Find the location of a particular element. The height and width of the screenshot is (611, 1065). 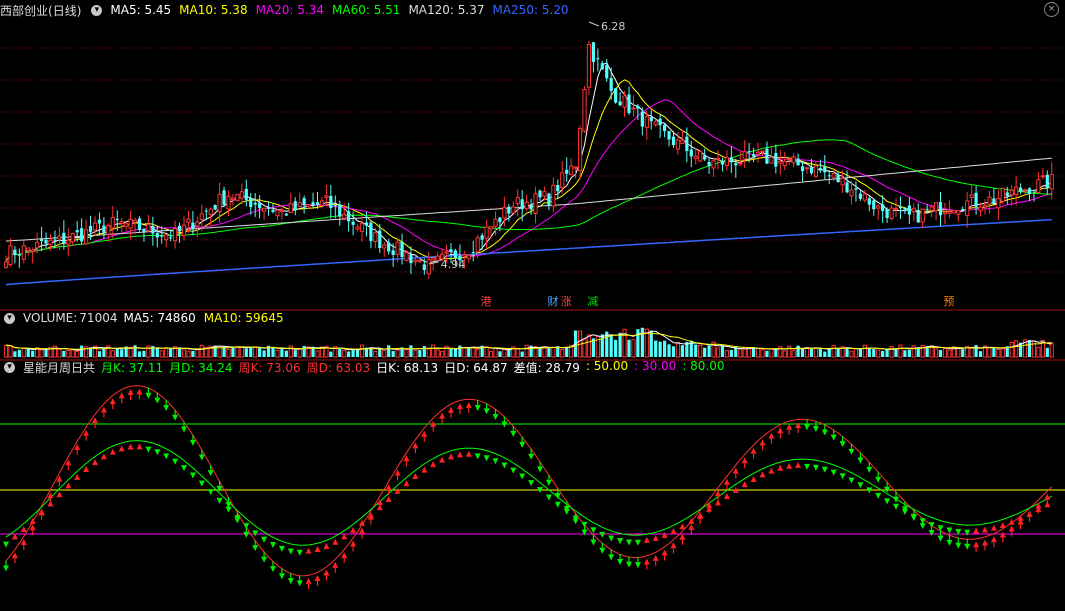

event-marker: 涨 is located at coordinates (566, 301).